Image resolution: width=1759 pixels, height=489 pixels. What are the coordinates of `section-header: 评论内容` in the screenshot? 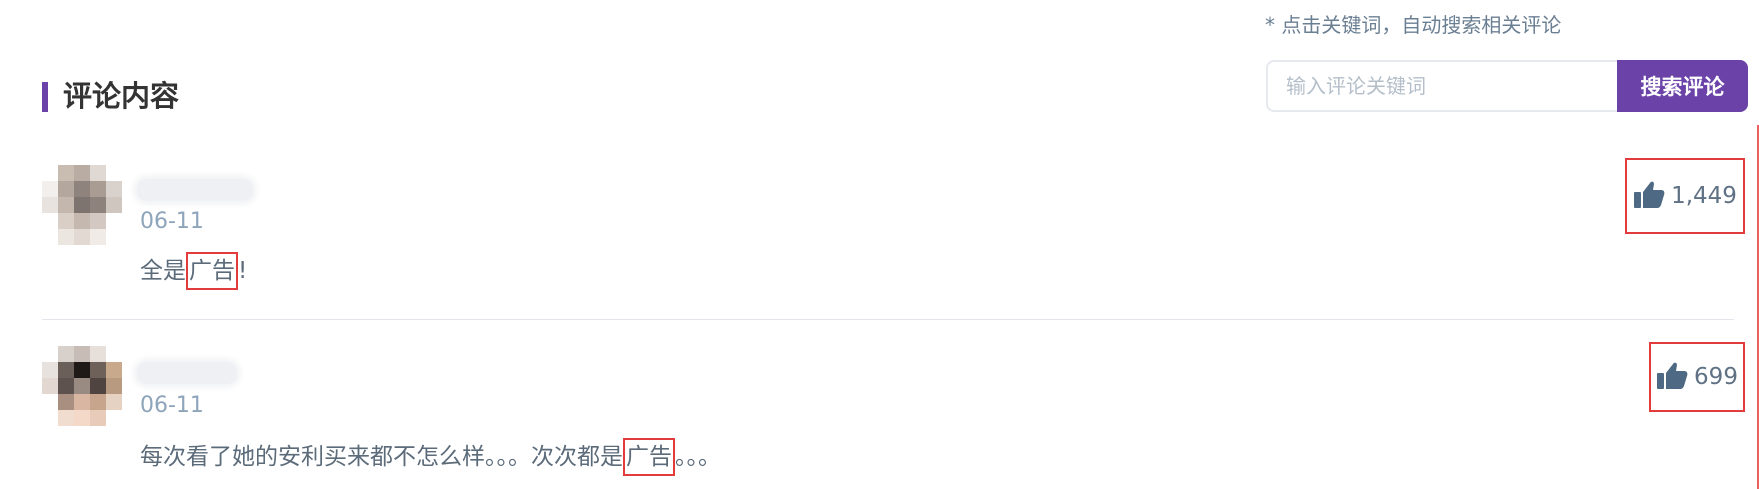 It's located at (110, 96).